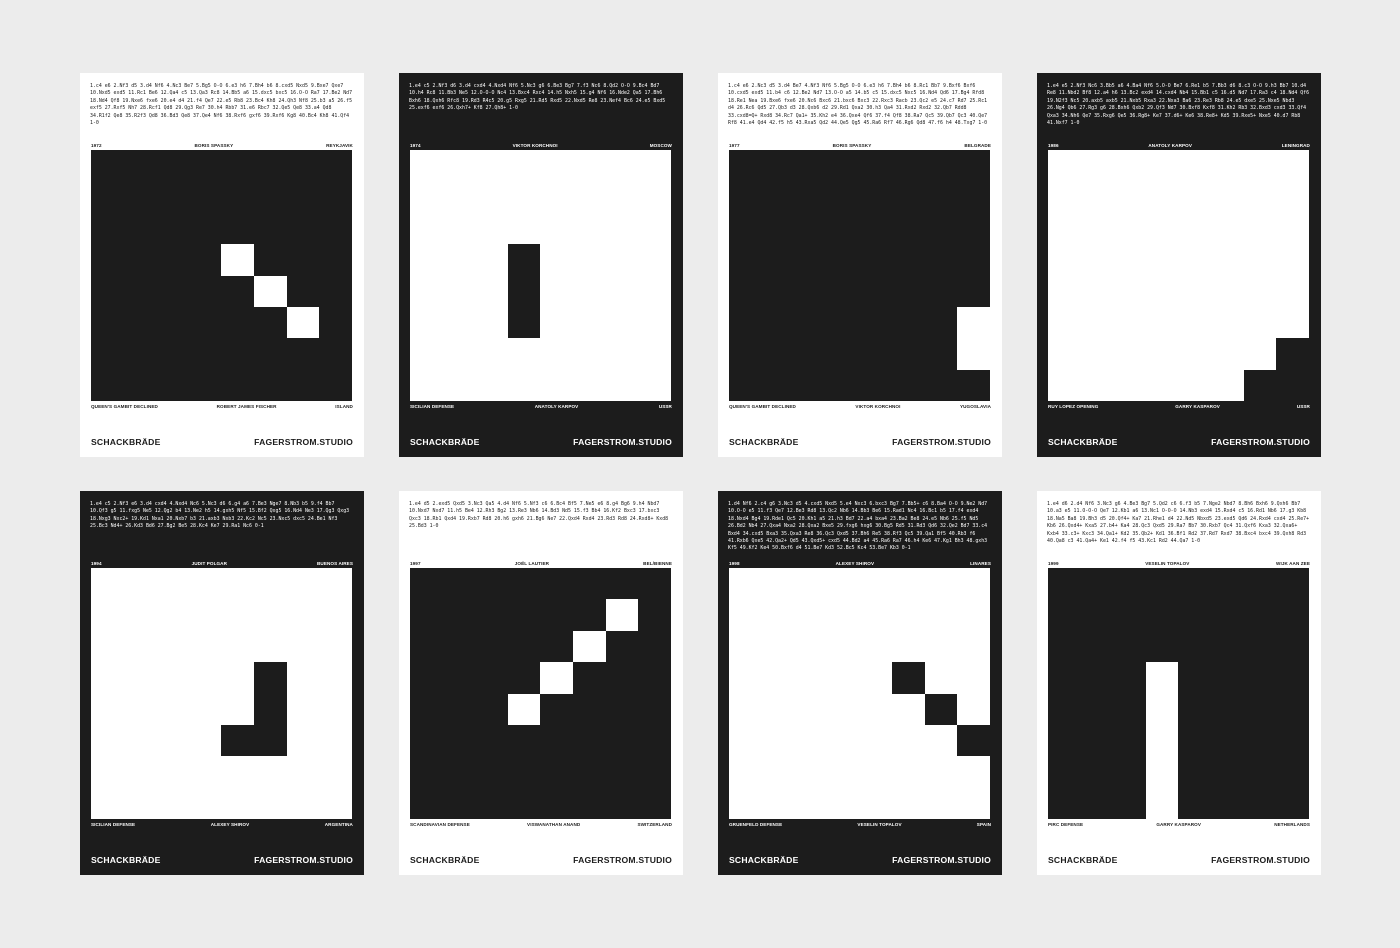  Describe the element at coordinates (339, 145) in the screenshot. I see `game-city: Reykjavik` at that location.